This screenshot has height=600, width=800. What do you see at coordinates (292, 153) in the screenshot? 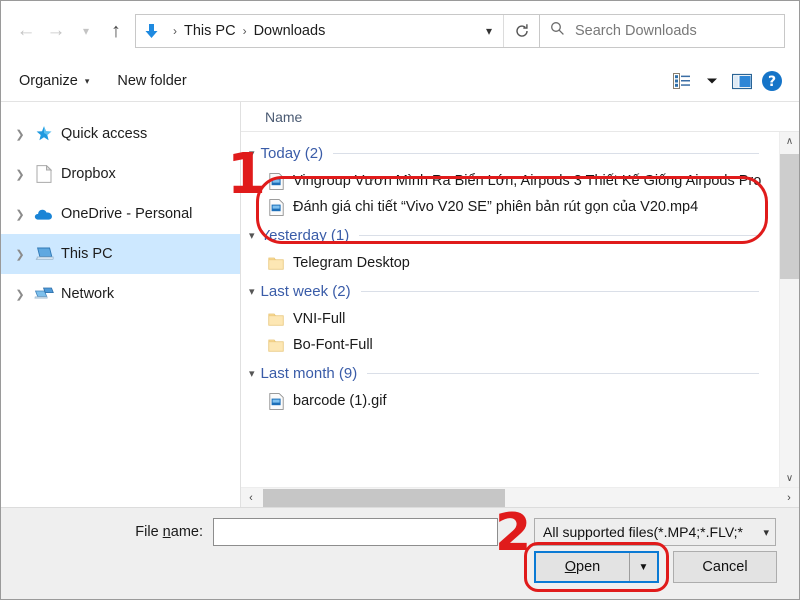
I see `group-title: Today (2)` at bounding box center [292, 153].